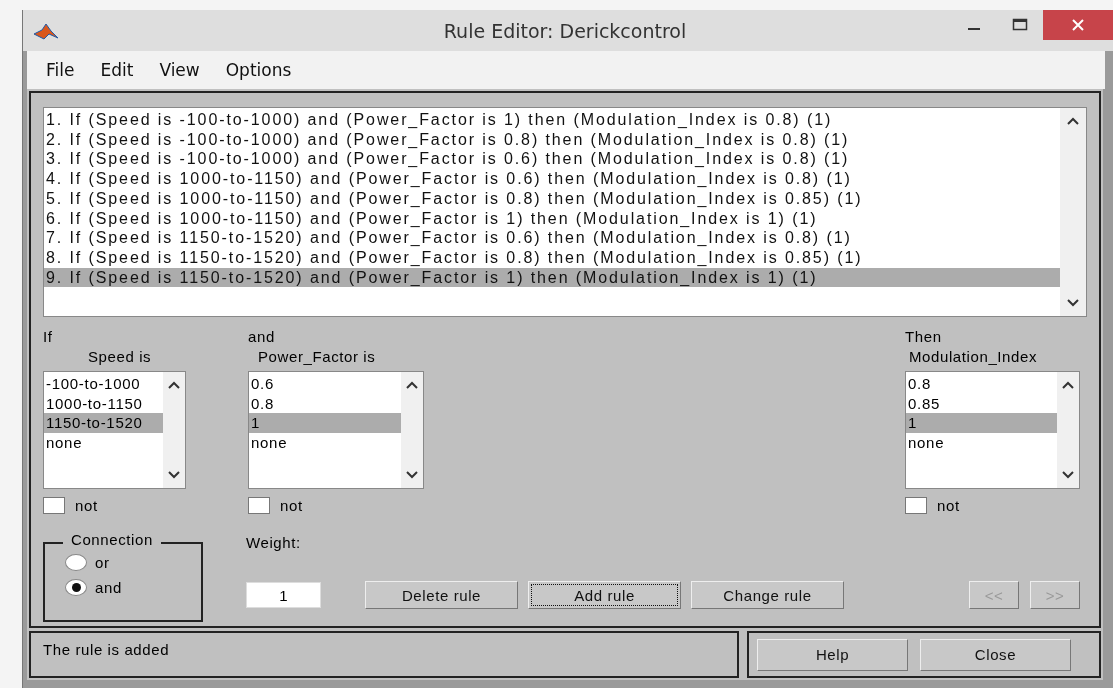 This screenshot has width=1113, height=688. I want to click on menu-item: Options, so click(258, 70).